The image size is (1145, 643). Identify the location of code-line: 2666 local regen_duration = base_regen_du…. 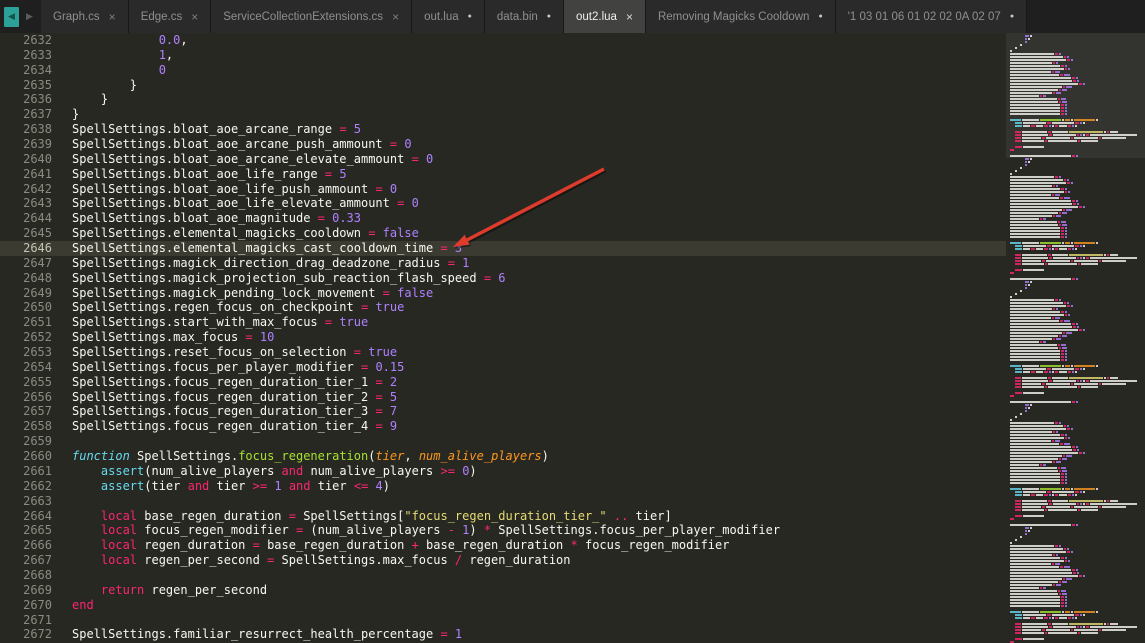
(503, 545).